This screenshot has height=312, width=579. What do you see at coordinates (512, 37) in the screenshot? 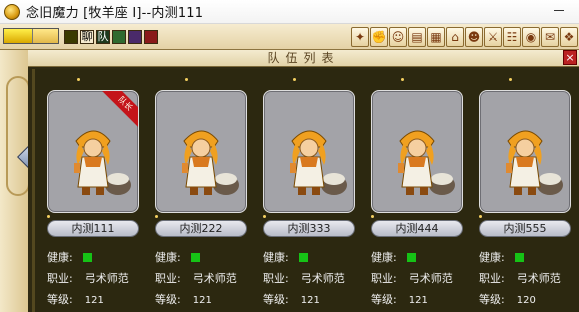
I see `toolbar-book-button: ☷` at bounding box center [512, 37].